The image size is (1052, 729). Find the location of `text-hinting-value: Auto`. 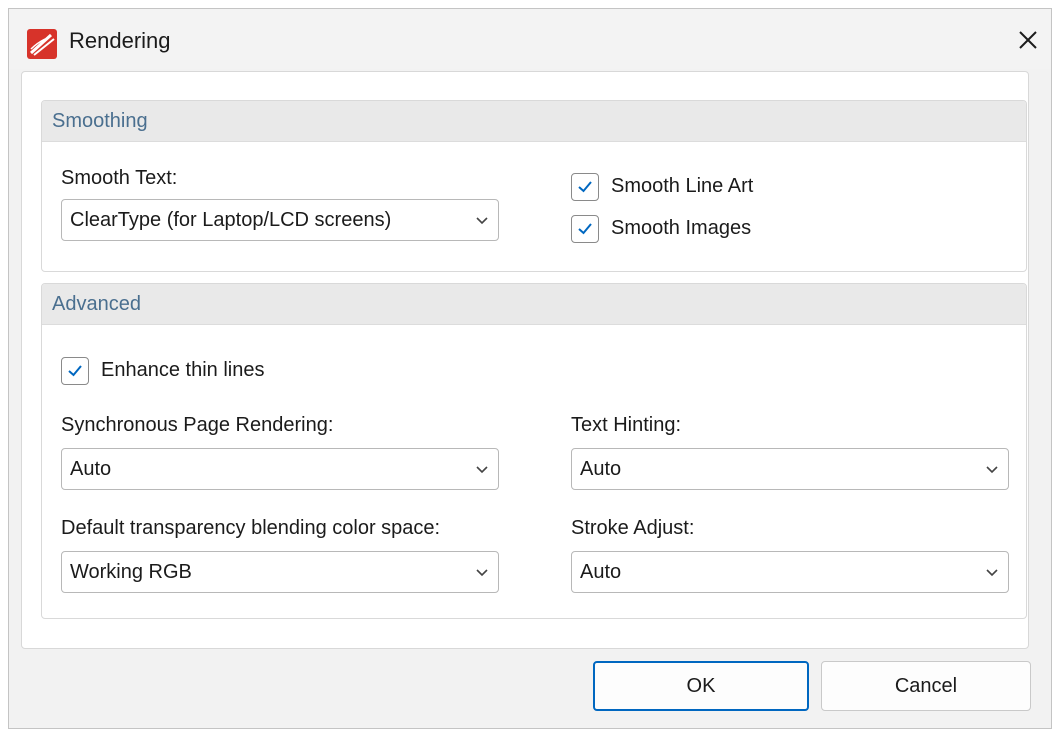

text-hinting-value: Auto is located at coordinates (601, 469).